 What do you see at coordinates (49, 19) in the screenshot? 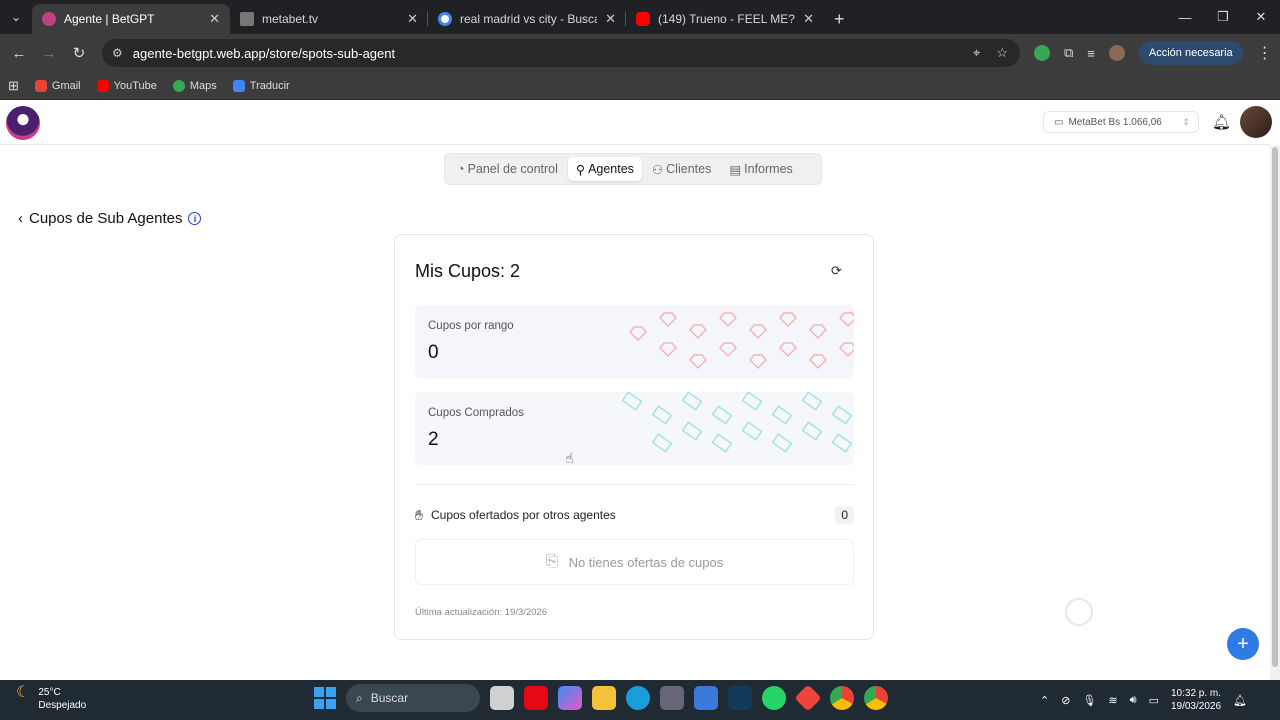
I see `betgpt-favicon-icon` at bounding box center [49, 19].